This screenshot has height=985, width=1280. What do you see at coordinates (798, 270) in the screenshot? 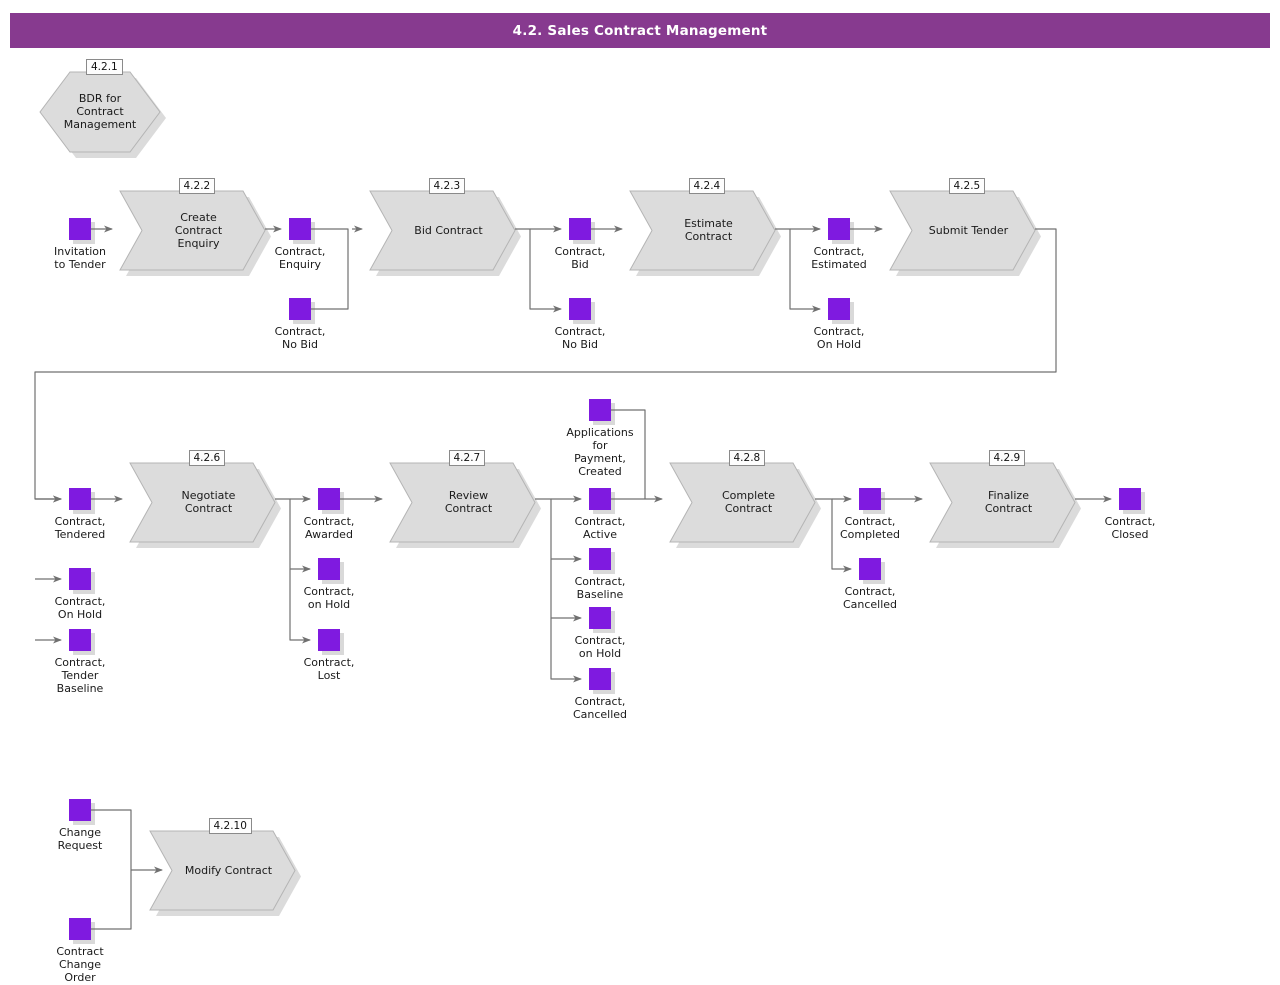
I see `connector-c8` at bounding box center [798, 270].